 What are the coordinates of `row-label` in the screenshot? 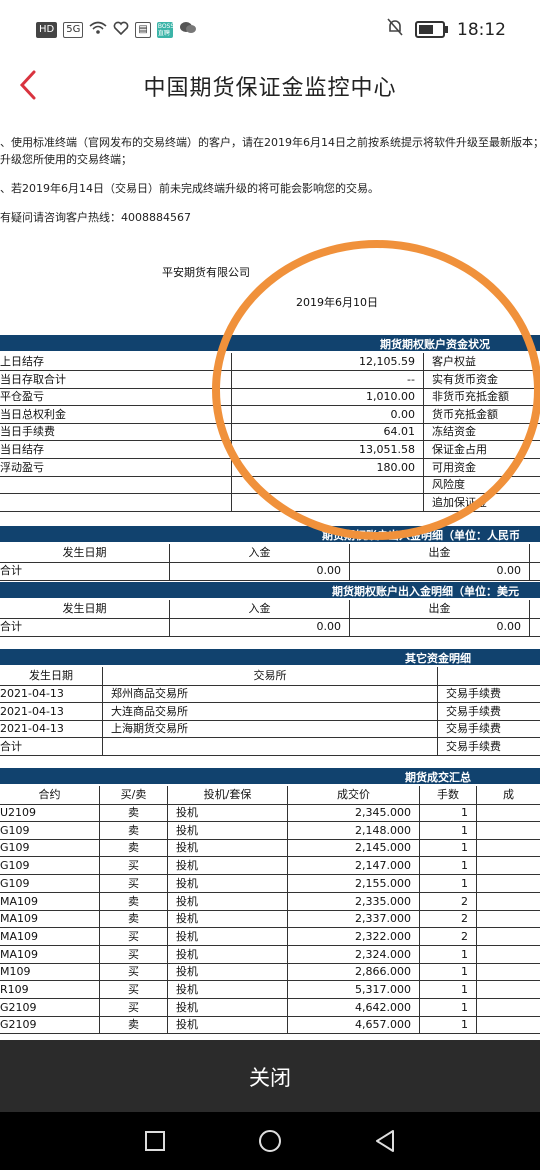 It's located at (116, 485).